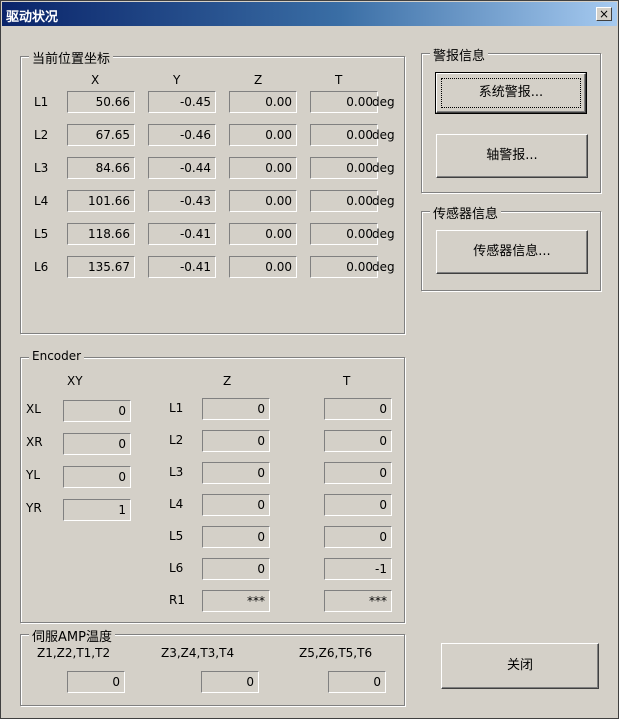  Describe the element at coordinates (41, 102) in the screenshot. I see `position-row-label: L1` at that location.